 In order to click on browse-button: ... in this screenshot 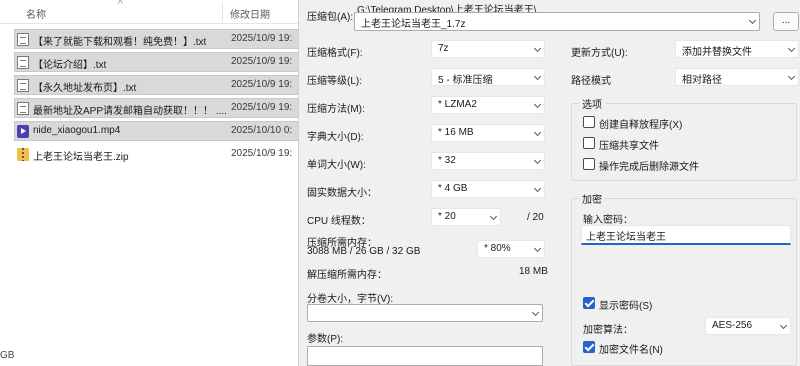, I will do `click(786, 21)`.